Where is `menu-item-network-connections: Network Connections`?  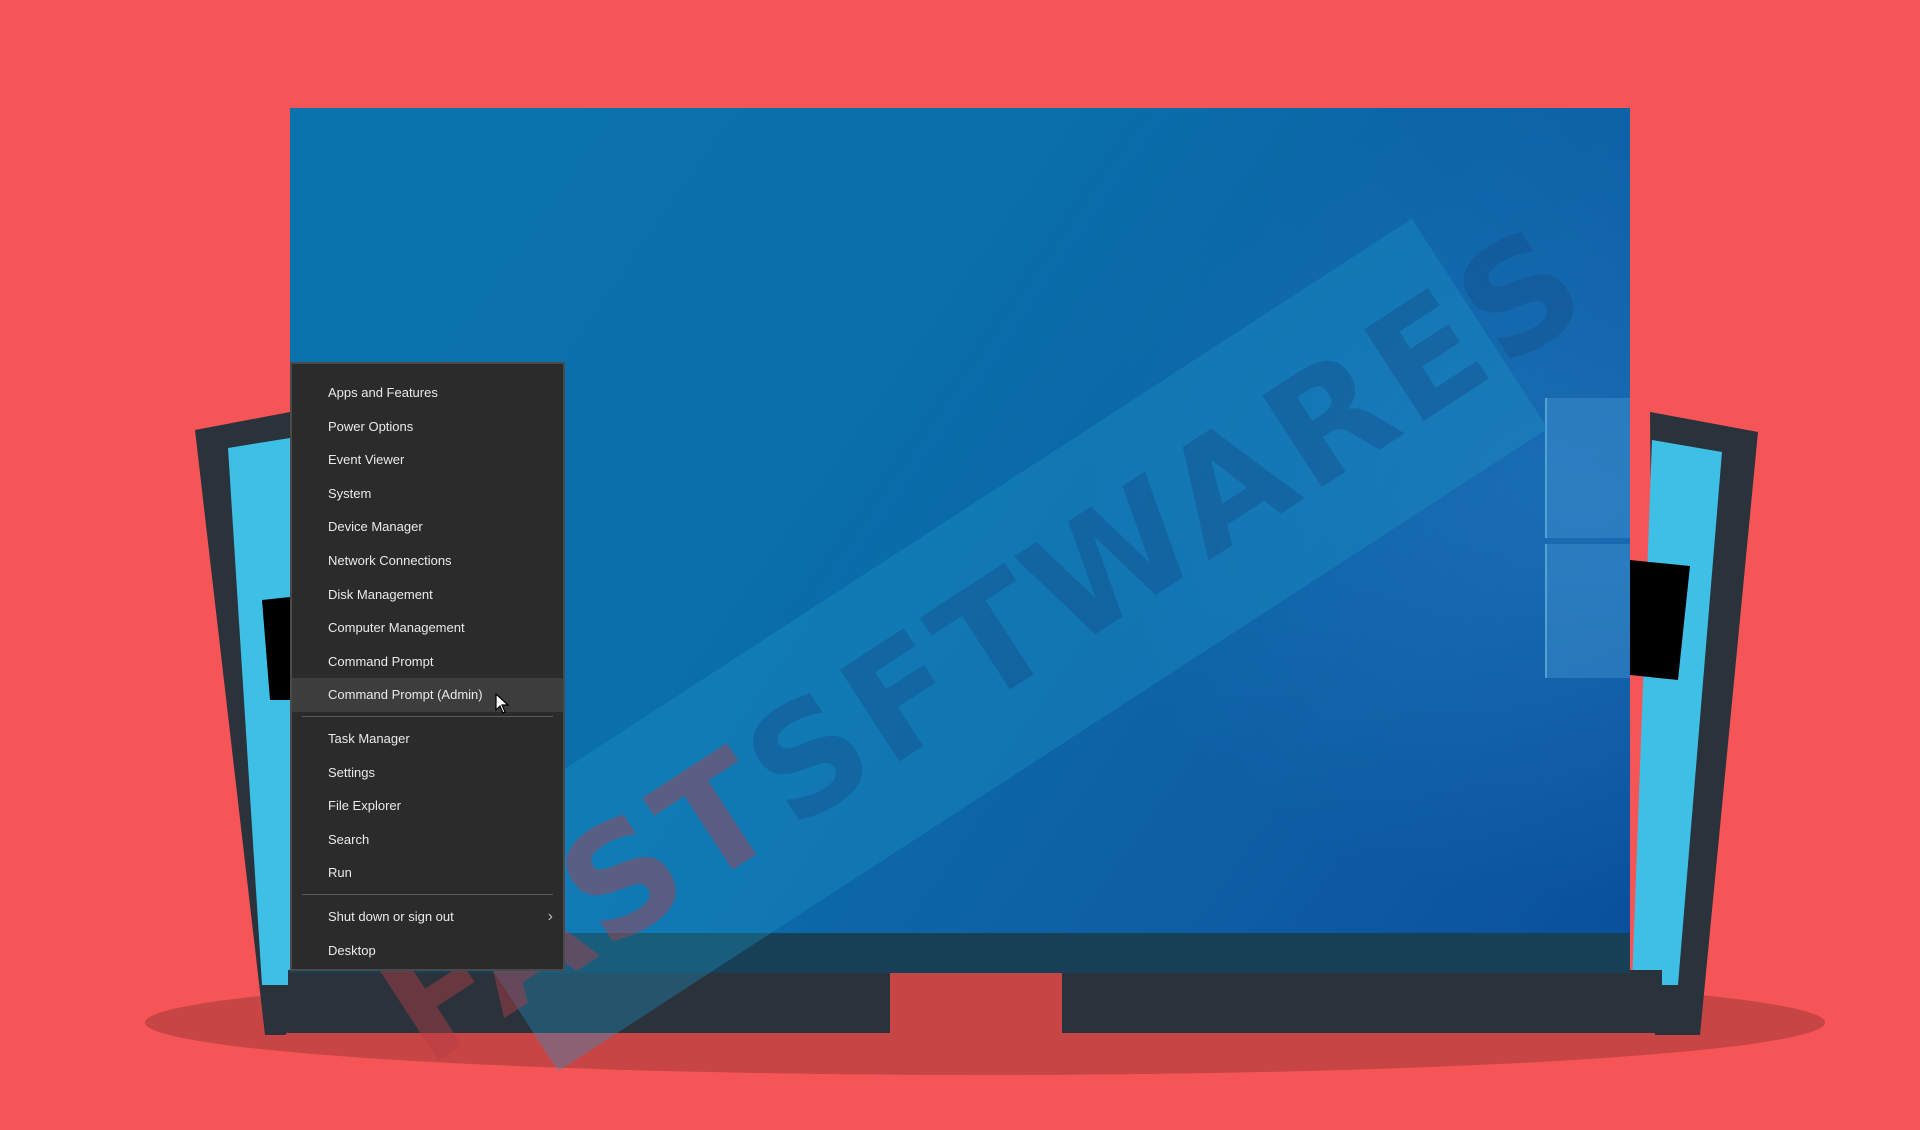 menu-item-network-connections: Network Connections is located at coordinates (427, 561).